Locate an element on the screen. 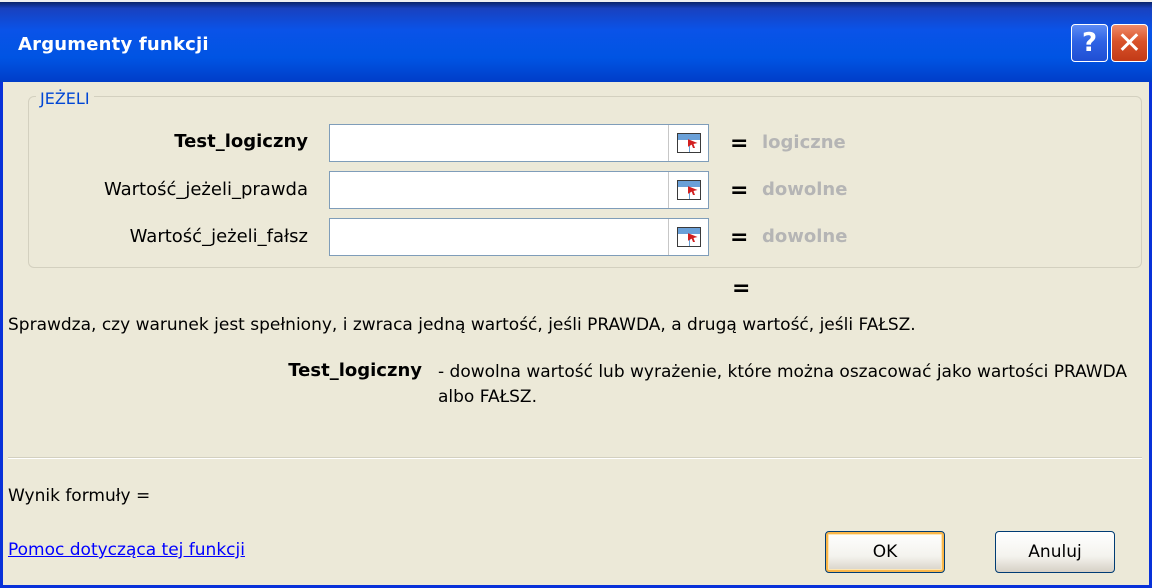  arg-type-hint: logiczne is located at coordinates (804, 142).